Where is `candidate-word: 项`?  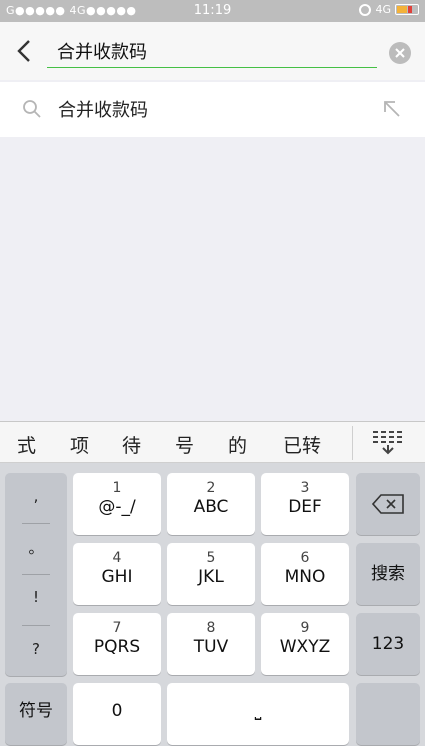 candidate-word: 项 is located at coordinates (79, 444).